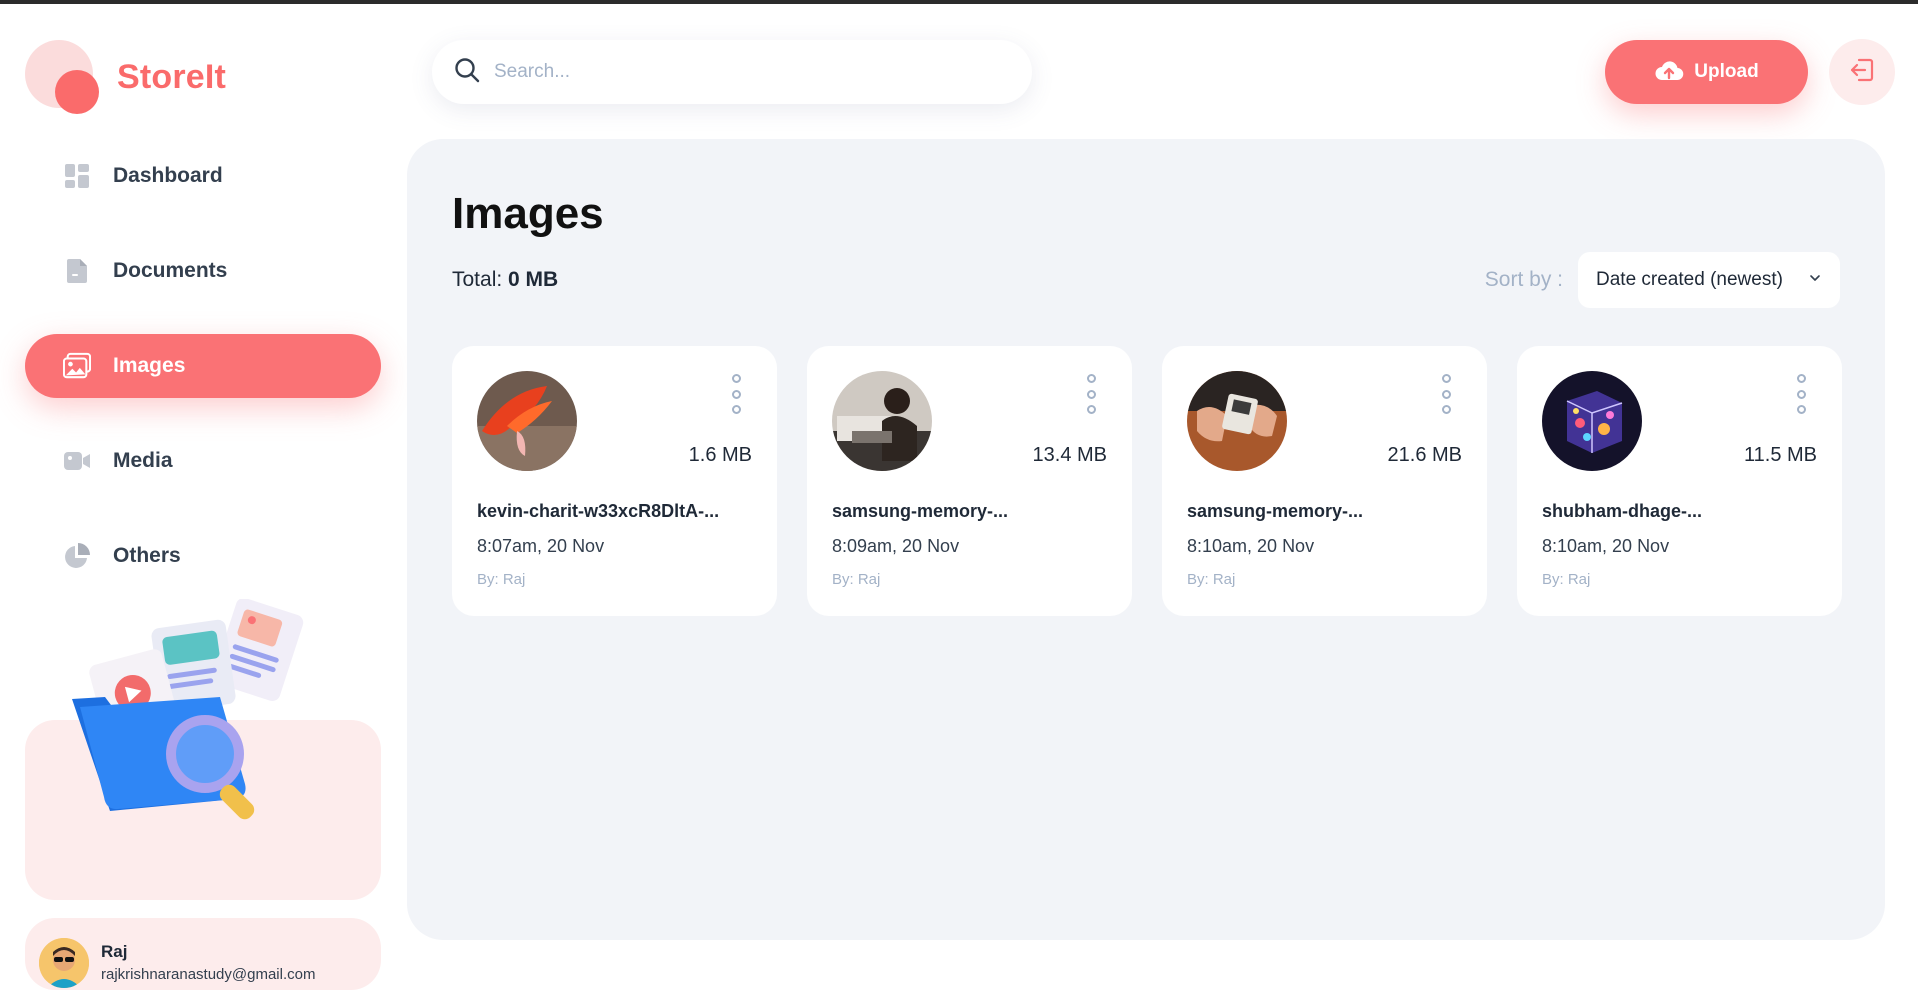 The height and width of the screenshot is (990, 1918). Describe the element at coordinates (1780, 455) in the screenshot. I see `file-size: 11.5 MB` at that location.